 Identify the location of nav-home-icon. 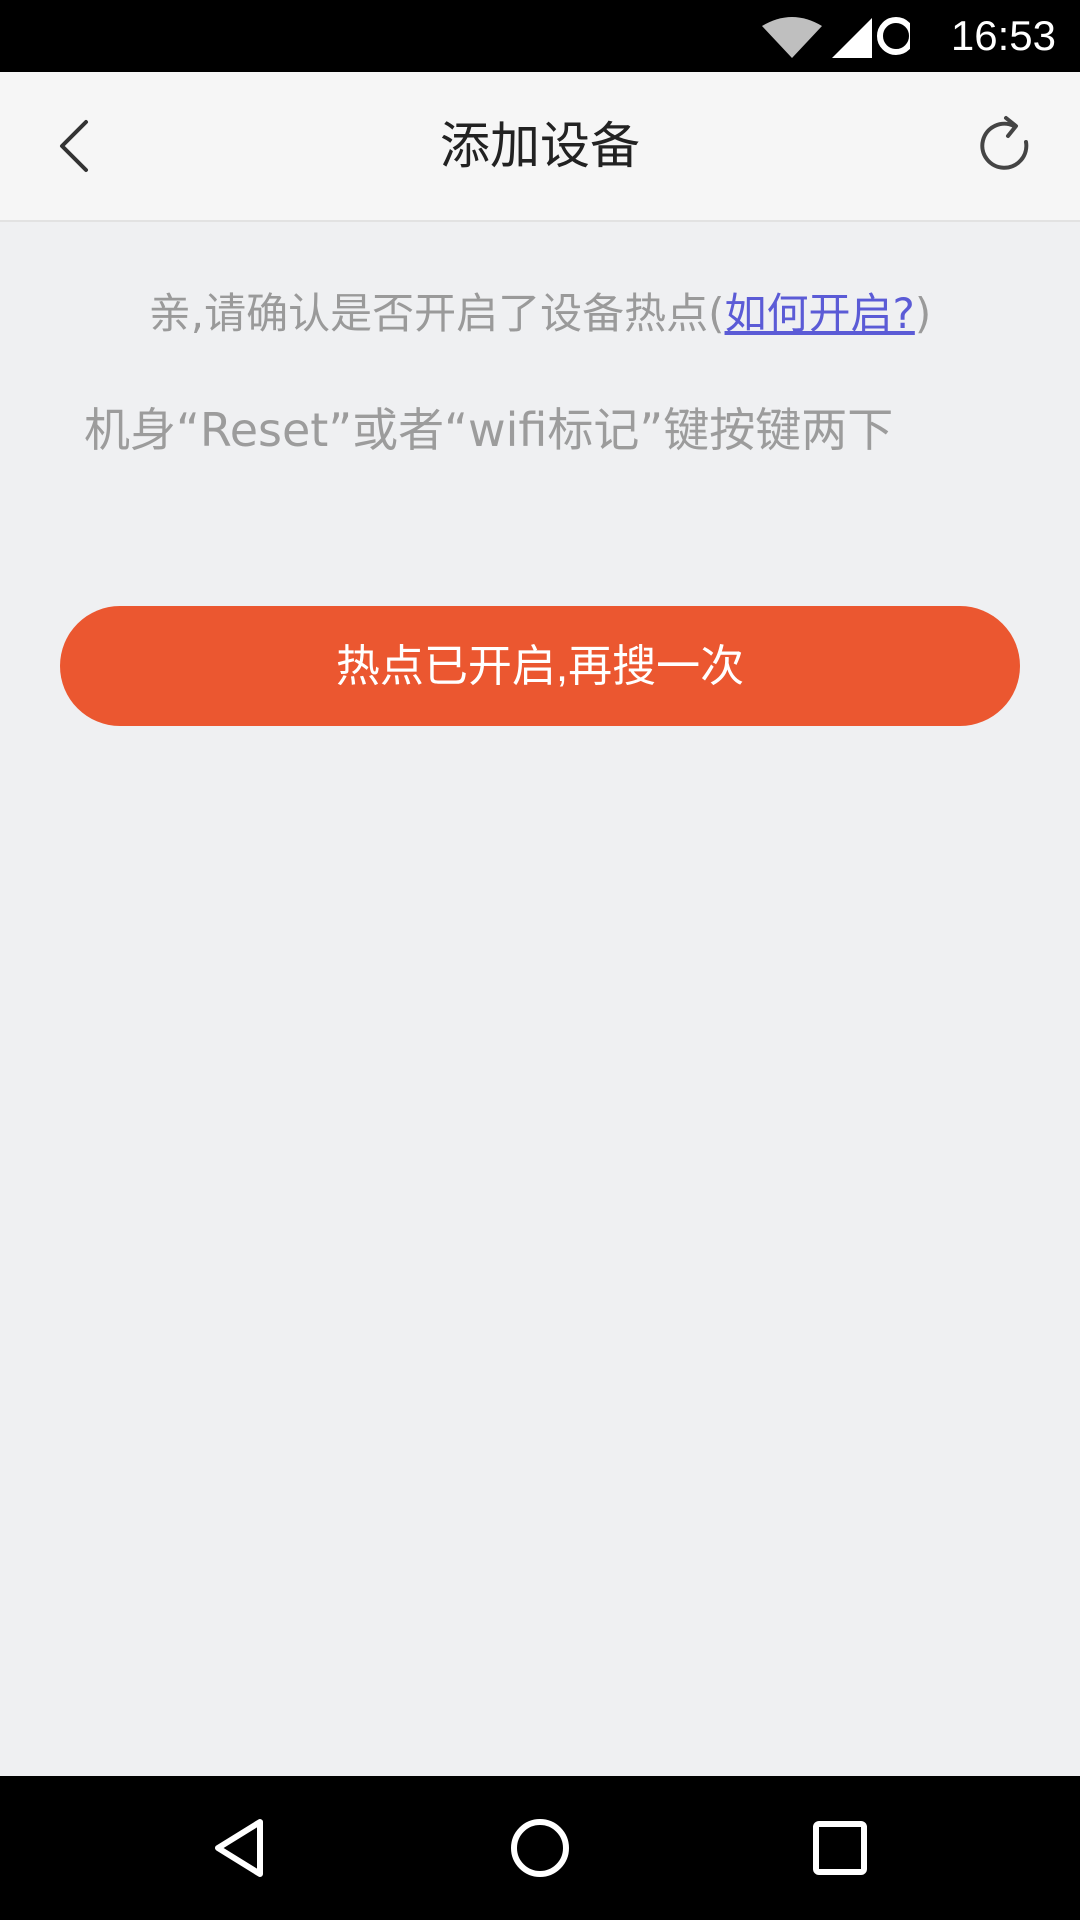
(540, 1848).